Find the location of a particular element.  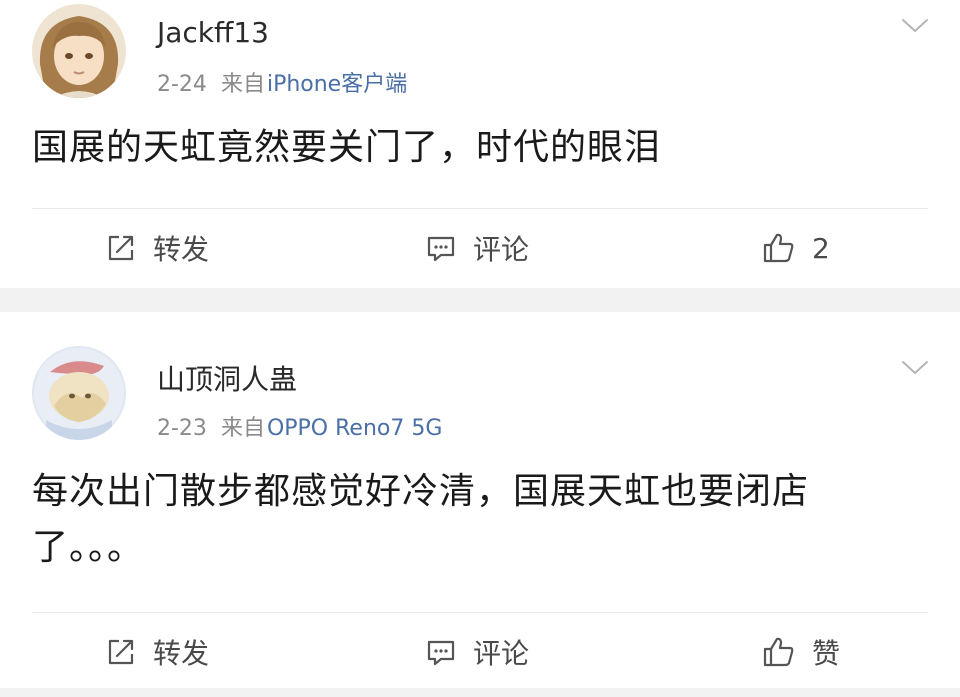

like-button: 赞 is located at coordinates (801, 652).